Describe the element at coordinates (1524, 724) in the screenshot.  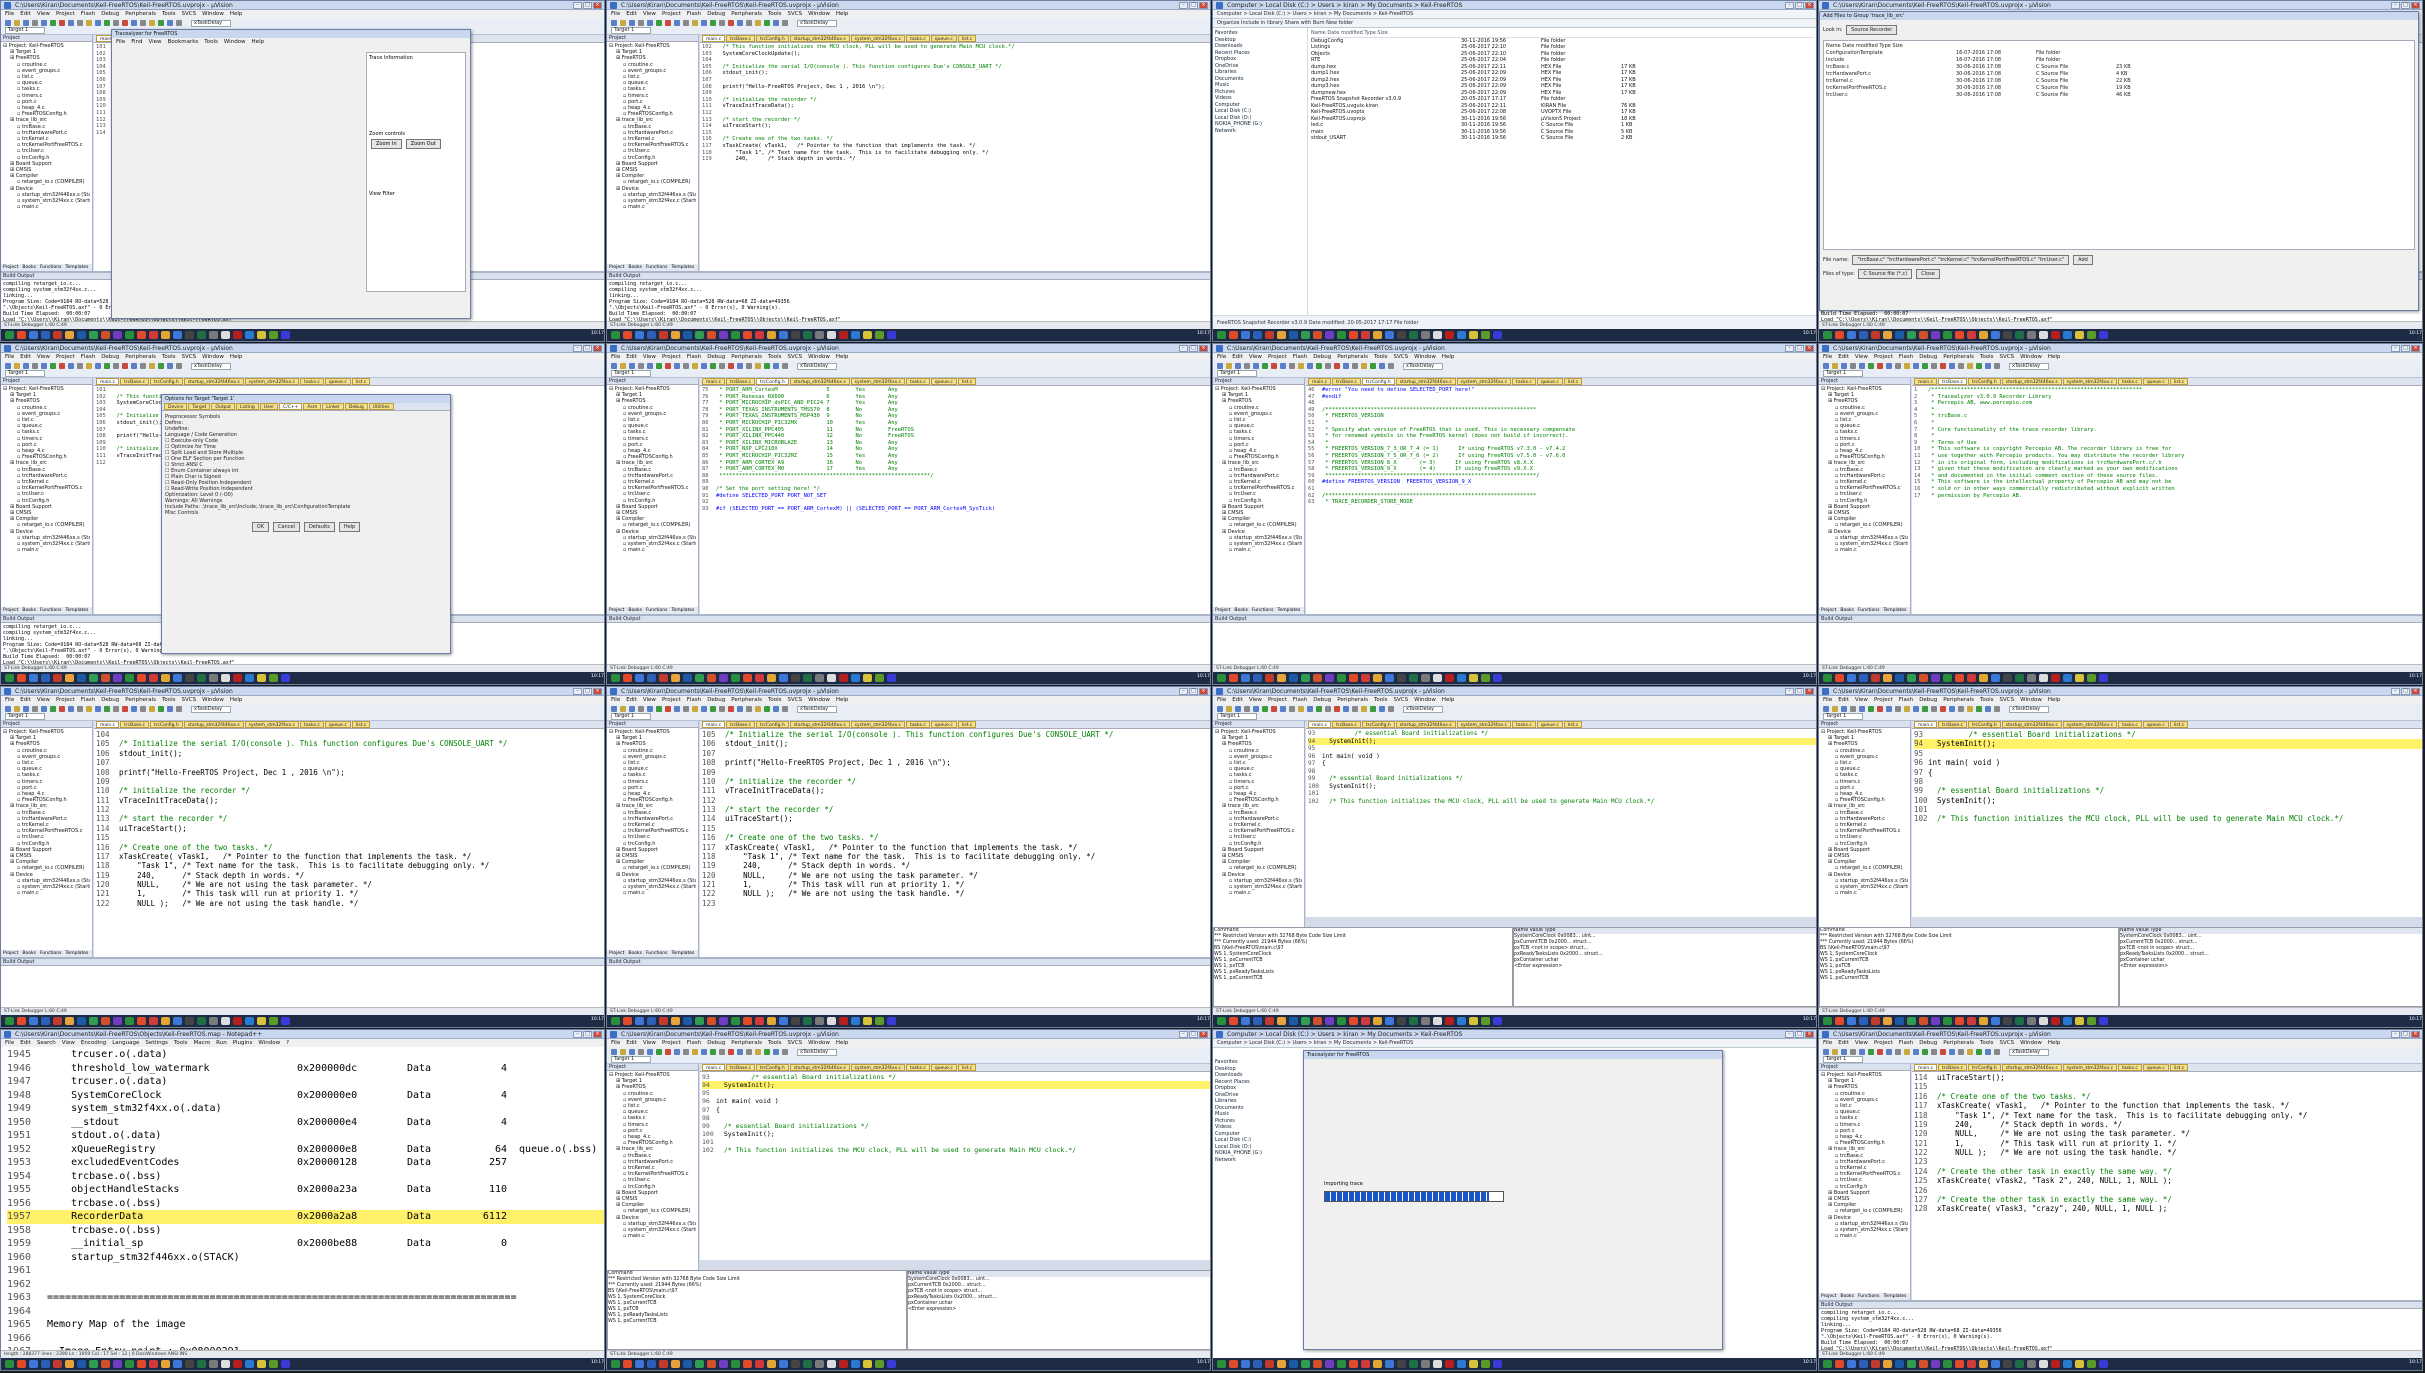
I see `editor-tab: tasks.c` at that location.